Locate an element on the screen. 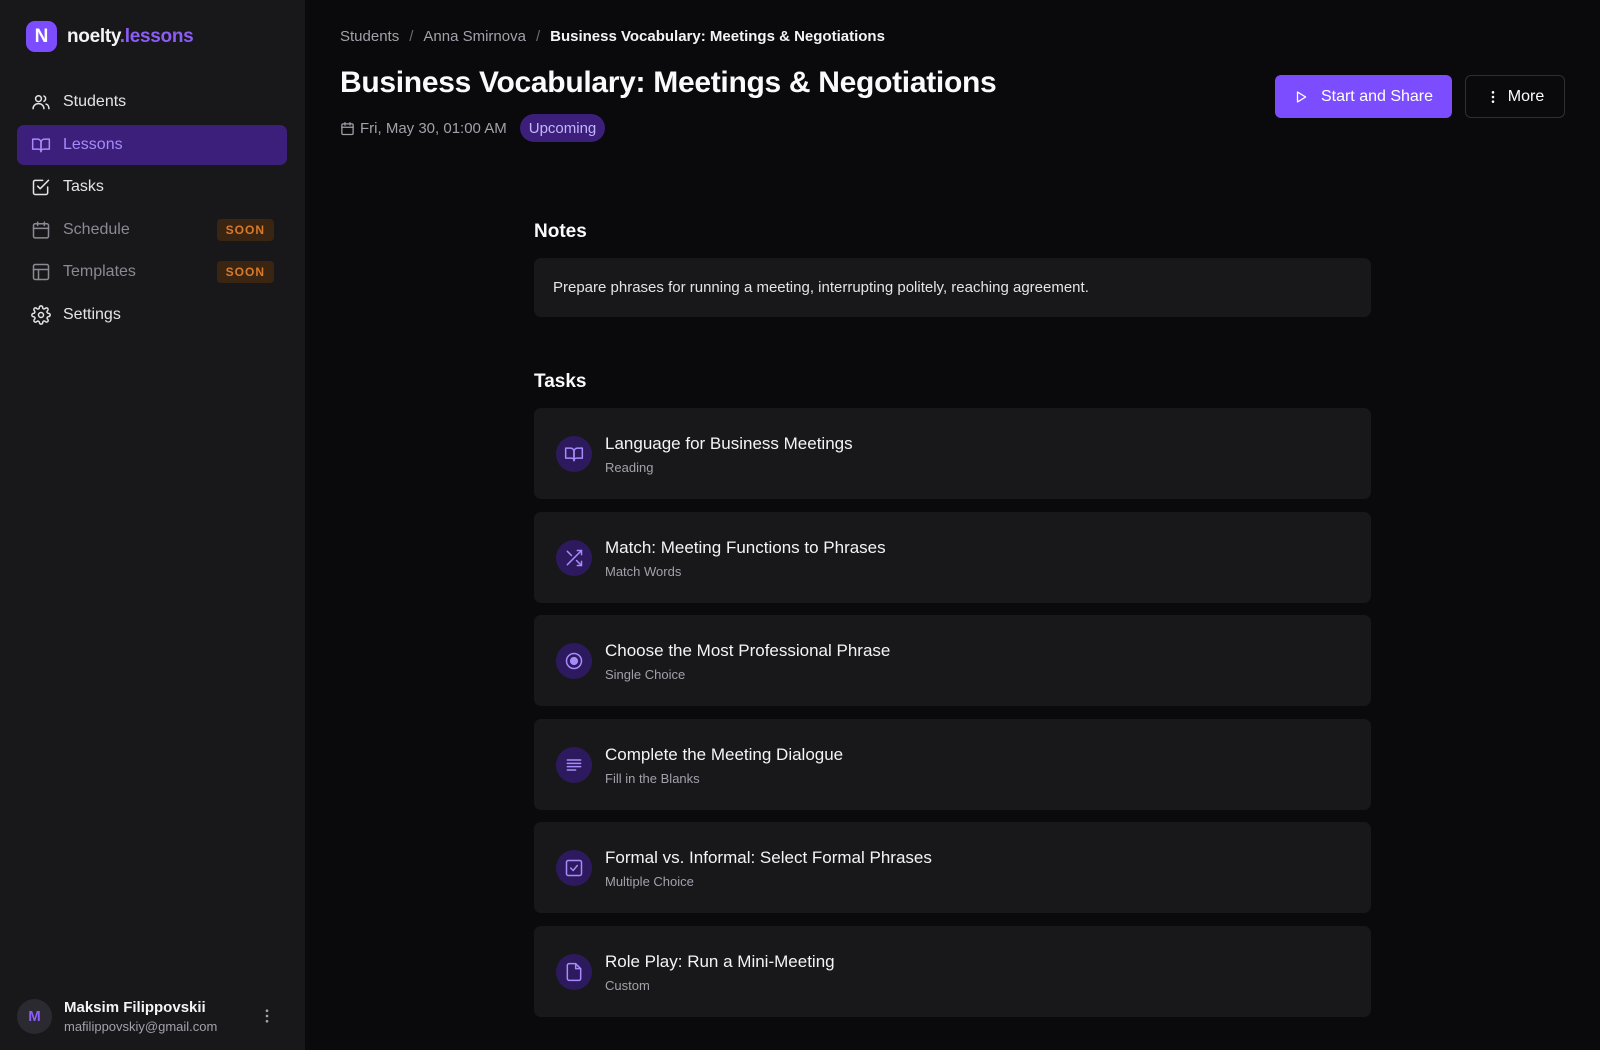 The height and width of the screenshot is (1050, 1600). more-button: More is located at coordinates (1515, 96).